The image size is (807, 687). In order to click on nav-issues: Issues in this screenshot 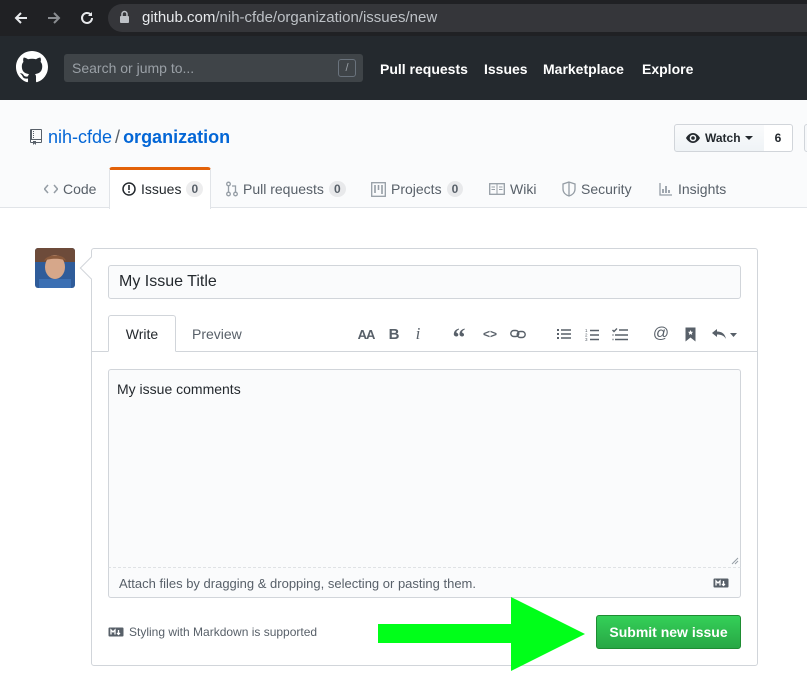, I will do `click(506, 69)`.